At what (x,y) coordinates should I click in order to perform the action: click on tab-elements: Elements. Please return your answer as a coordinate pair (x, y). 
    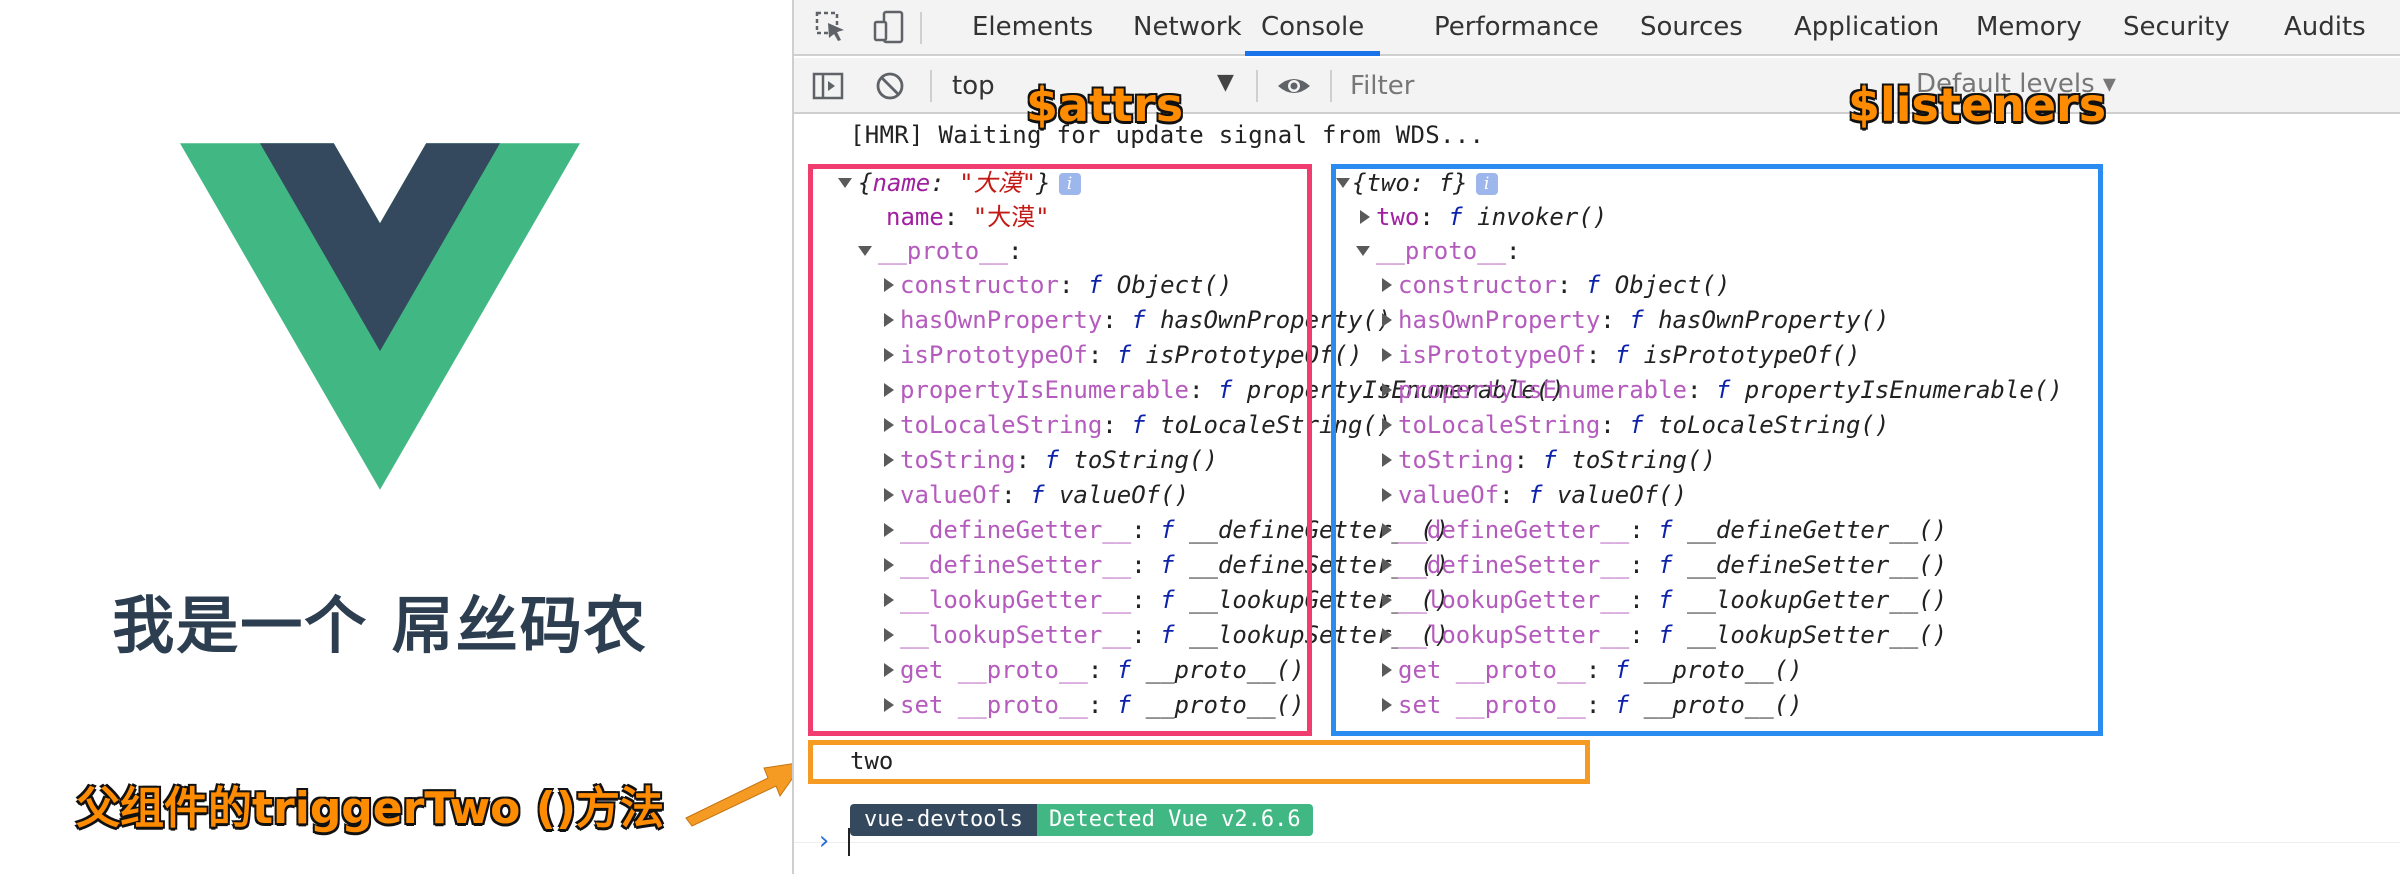
    Looking at the image, I should click on (1032, 28).